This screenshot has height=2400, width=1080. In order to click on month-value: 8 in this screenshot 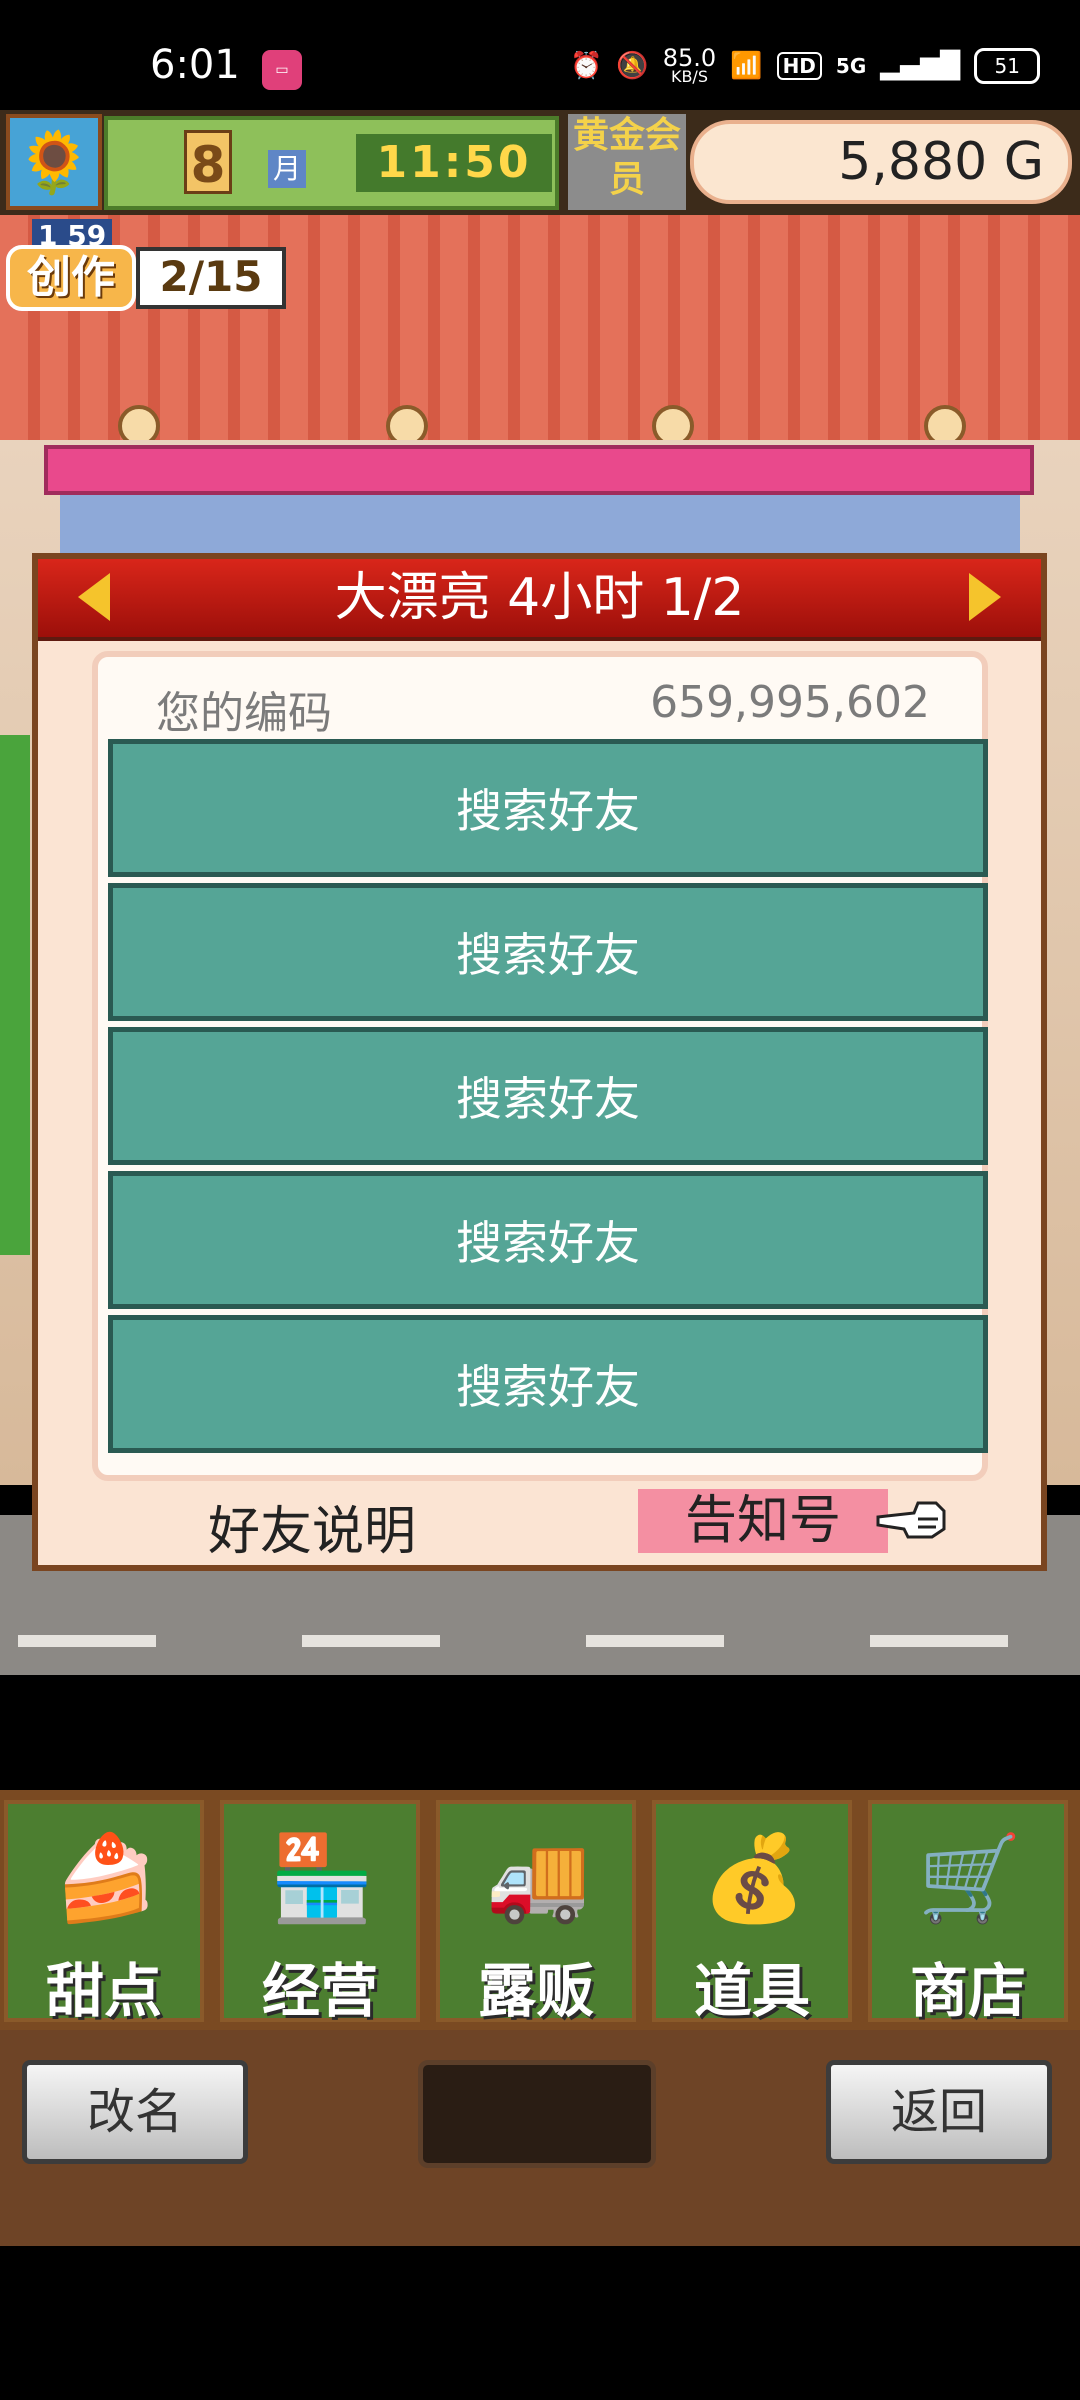, I will do `click(208, 162)`.